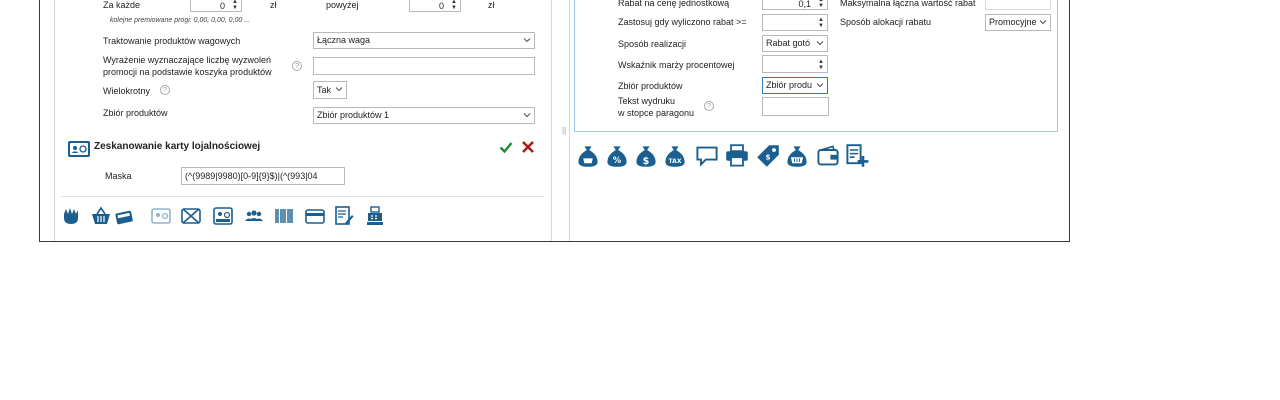 This screenshot has height=400, width=1280. What do you see at coordinates (795, 43) in the screenshot?
I see `sposob-select: Rabat gotó` at bounding box center [795, 43].